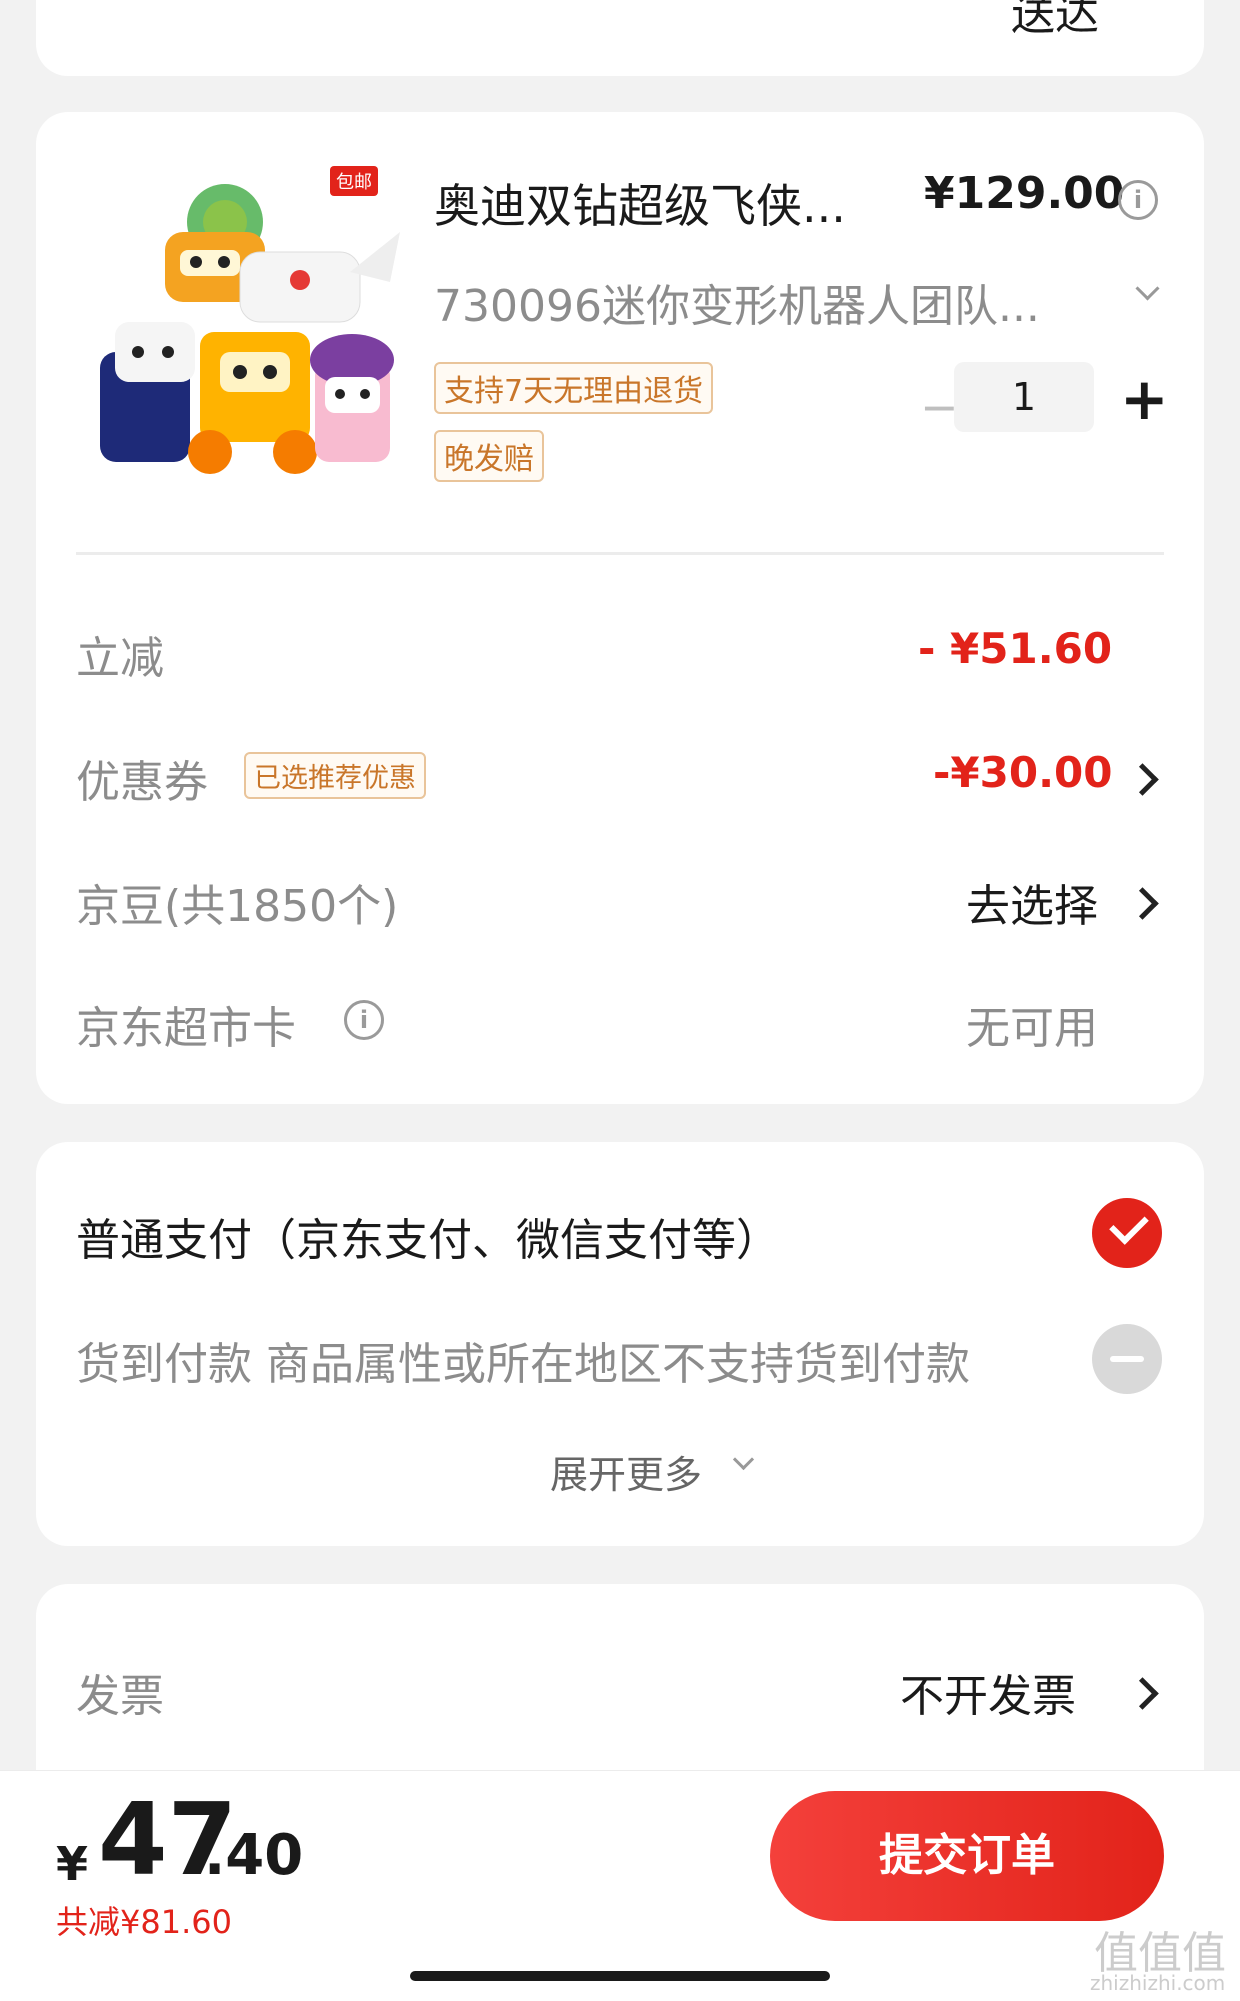  Describe the element at coordinates (354, 181) in the screenshot. I see `free-shipping-badge: 包邮` at that location.